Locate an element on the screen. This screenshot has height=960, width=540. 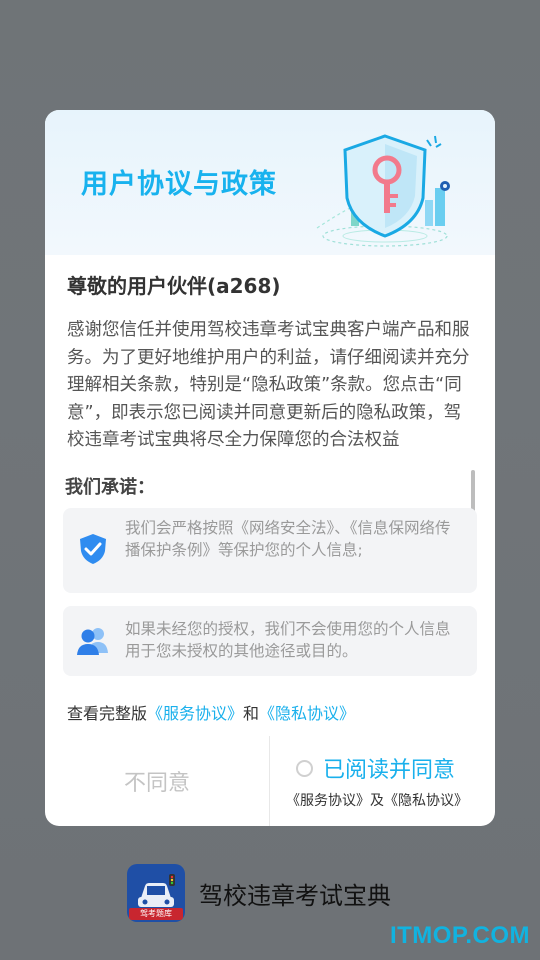
dialog-header: 用户协议与政策 is located at coordinates (270, 182).